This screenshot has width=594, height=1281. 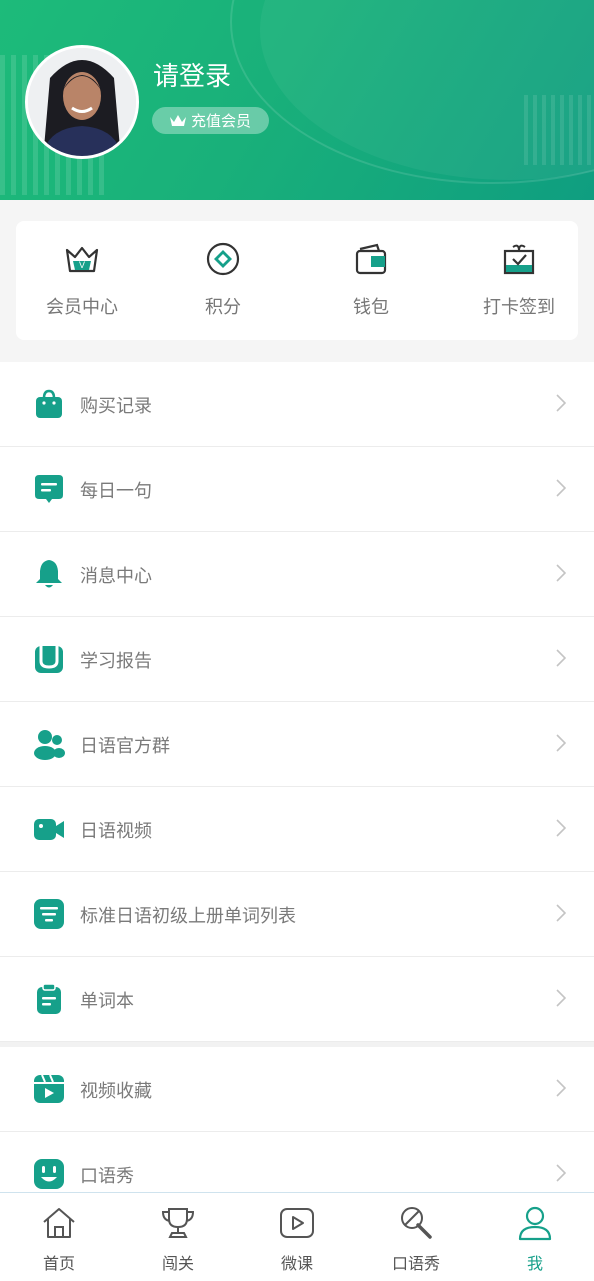 What do you see at coordinates (297, 744) in the screenshot?
I see `menu-item-official-group: 日语官方群` at bounding box center [297, 744].